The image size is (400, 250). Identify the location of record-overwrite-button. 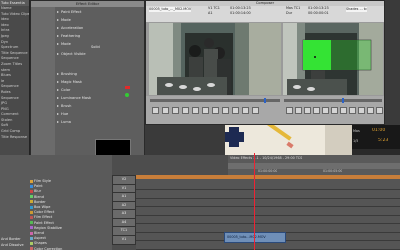
(370, 110).